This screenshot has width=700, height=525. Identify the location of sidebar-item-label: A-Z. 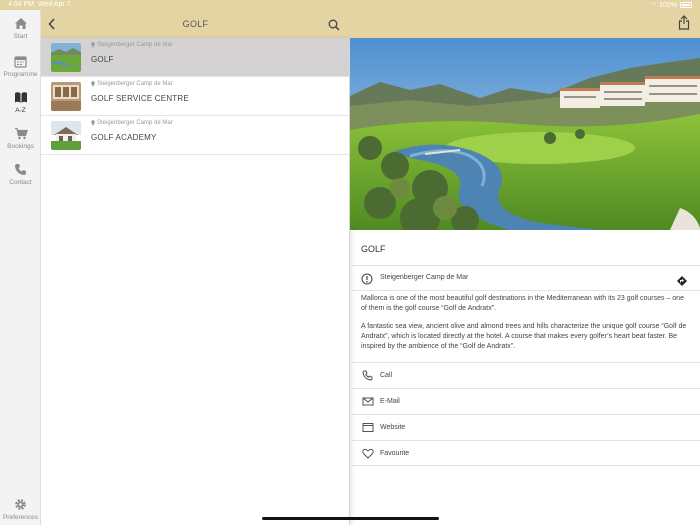
(20, 110).